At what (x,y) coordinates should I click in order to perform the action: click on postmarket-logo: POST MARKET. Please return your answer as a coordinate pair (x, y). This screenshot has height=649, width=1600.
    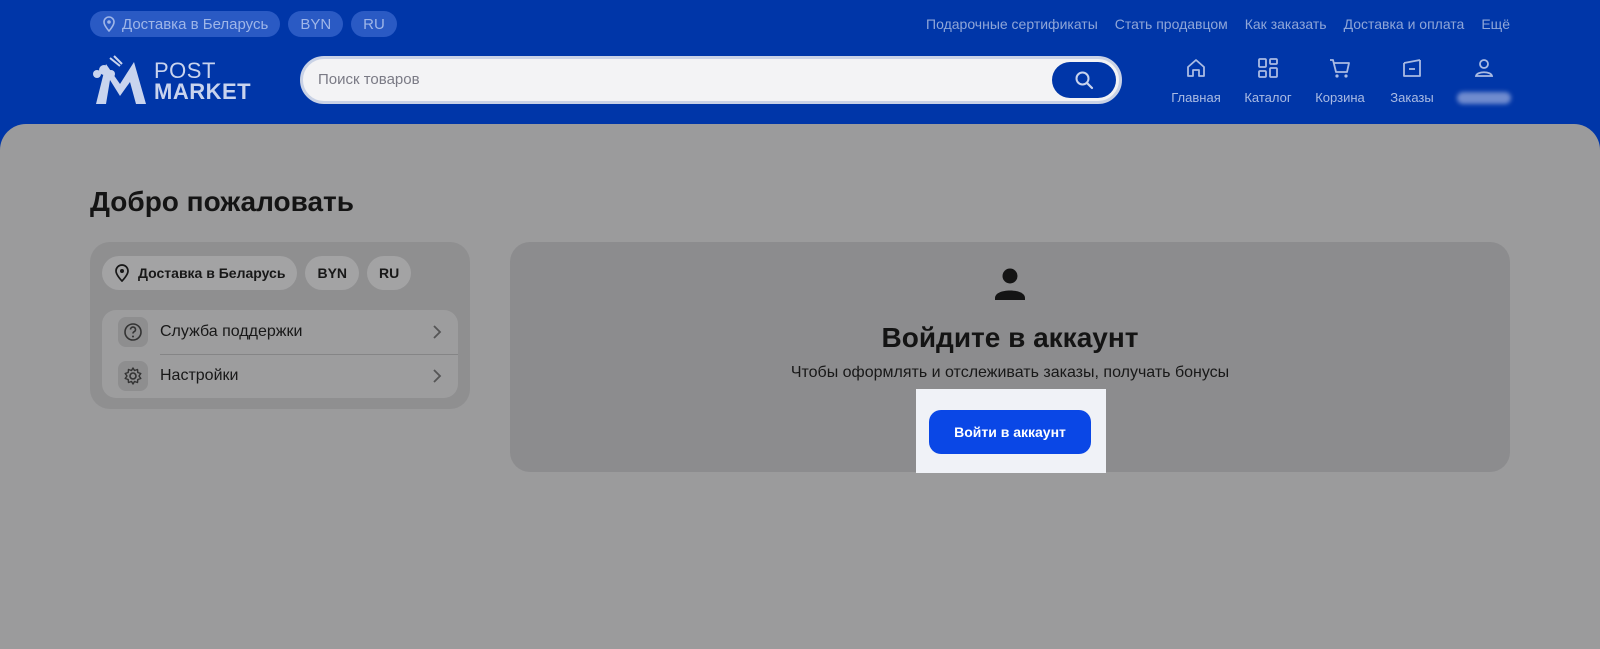
    Looking at the image, I should click on (175, 81).